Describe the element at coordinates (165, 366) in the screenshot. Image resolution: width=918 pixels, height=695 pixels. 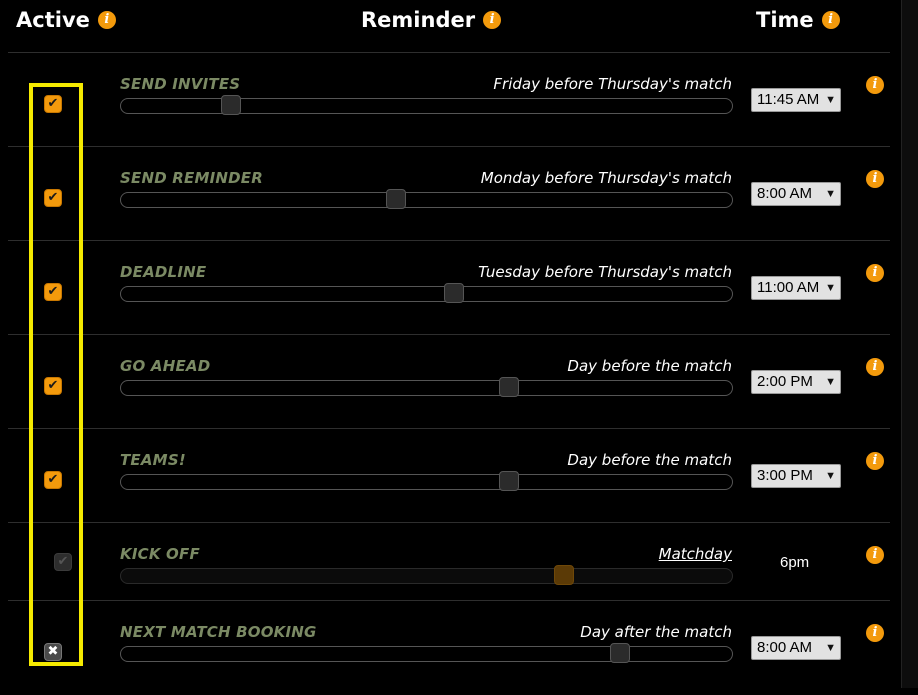
I see `reminder-label: GO AHEAD` at that location.